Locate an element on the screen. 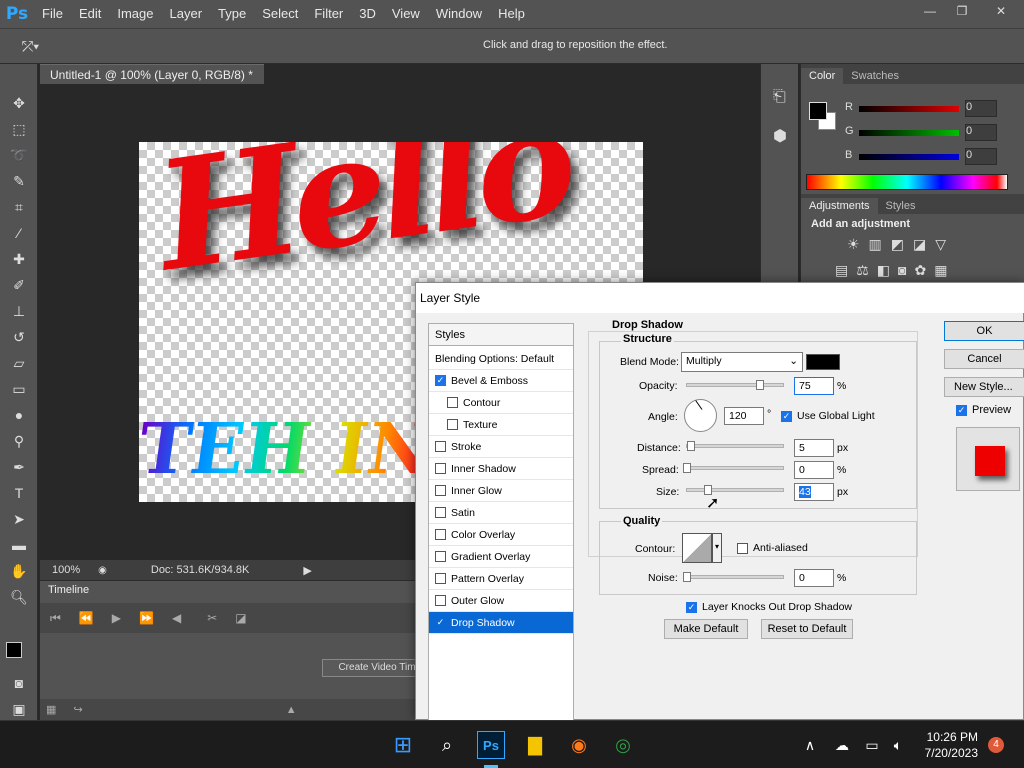 Image resolution: width=1024 pixels, height=768 pixels. style-item-checkbox: ✓ is located at coordinates (440, 622).